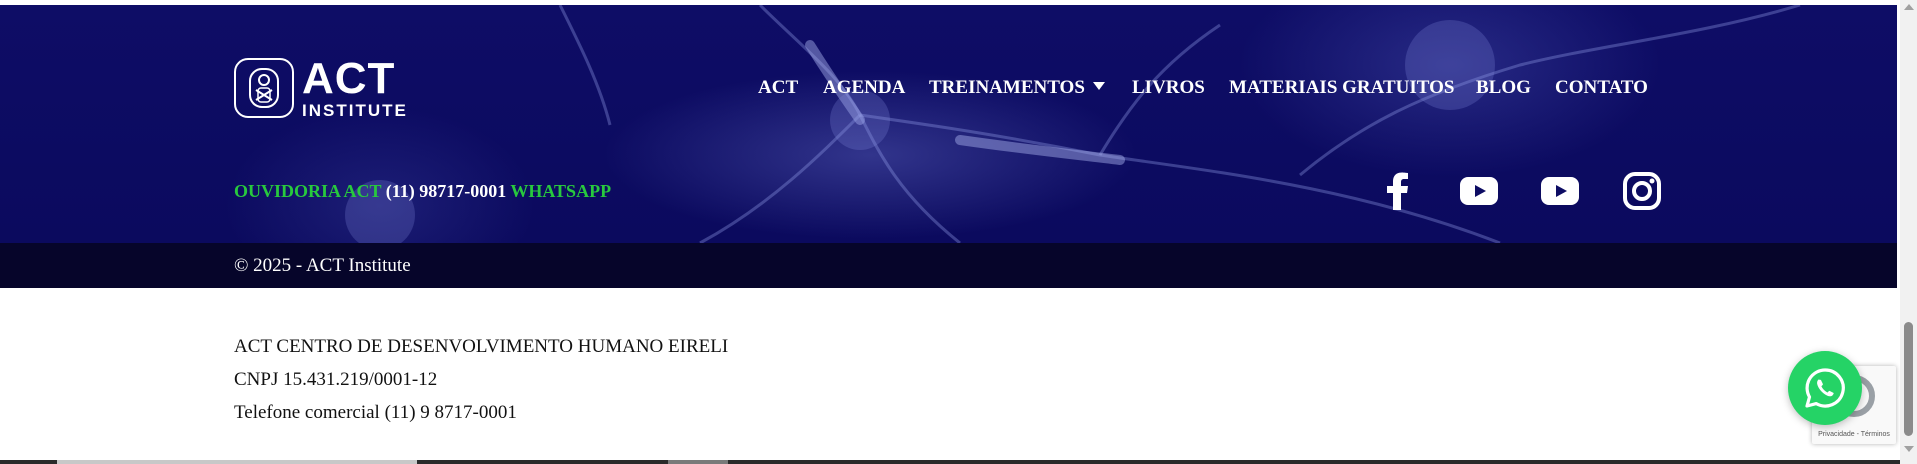 The height and width of the screenshot is (464, 1917). What do you see at coordinates (1854, 434) in the screenshot?
I see `recaptcha-label: Privacidade - Términos` at bounding box center [1854, 434].